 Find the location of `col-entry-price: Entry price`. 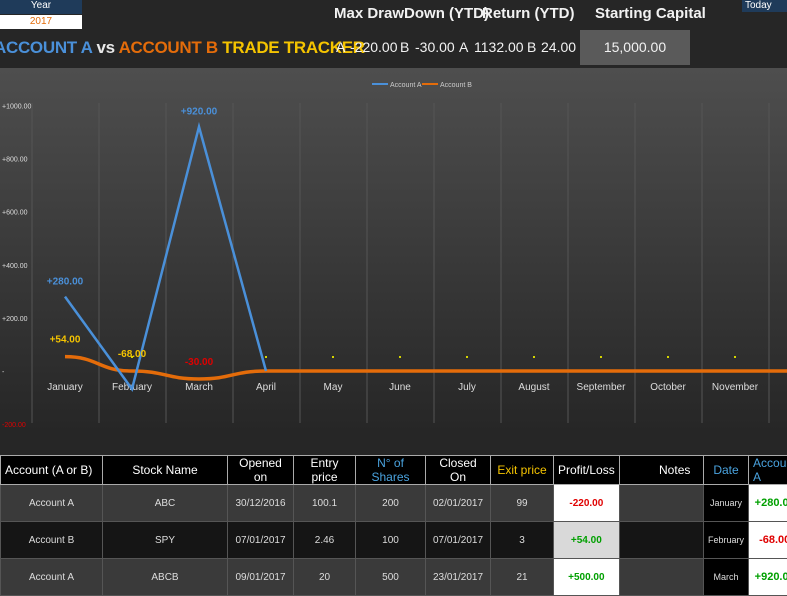

col-entry-price: Entry price is located at coordinates (325, 470).